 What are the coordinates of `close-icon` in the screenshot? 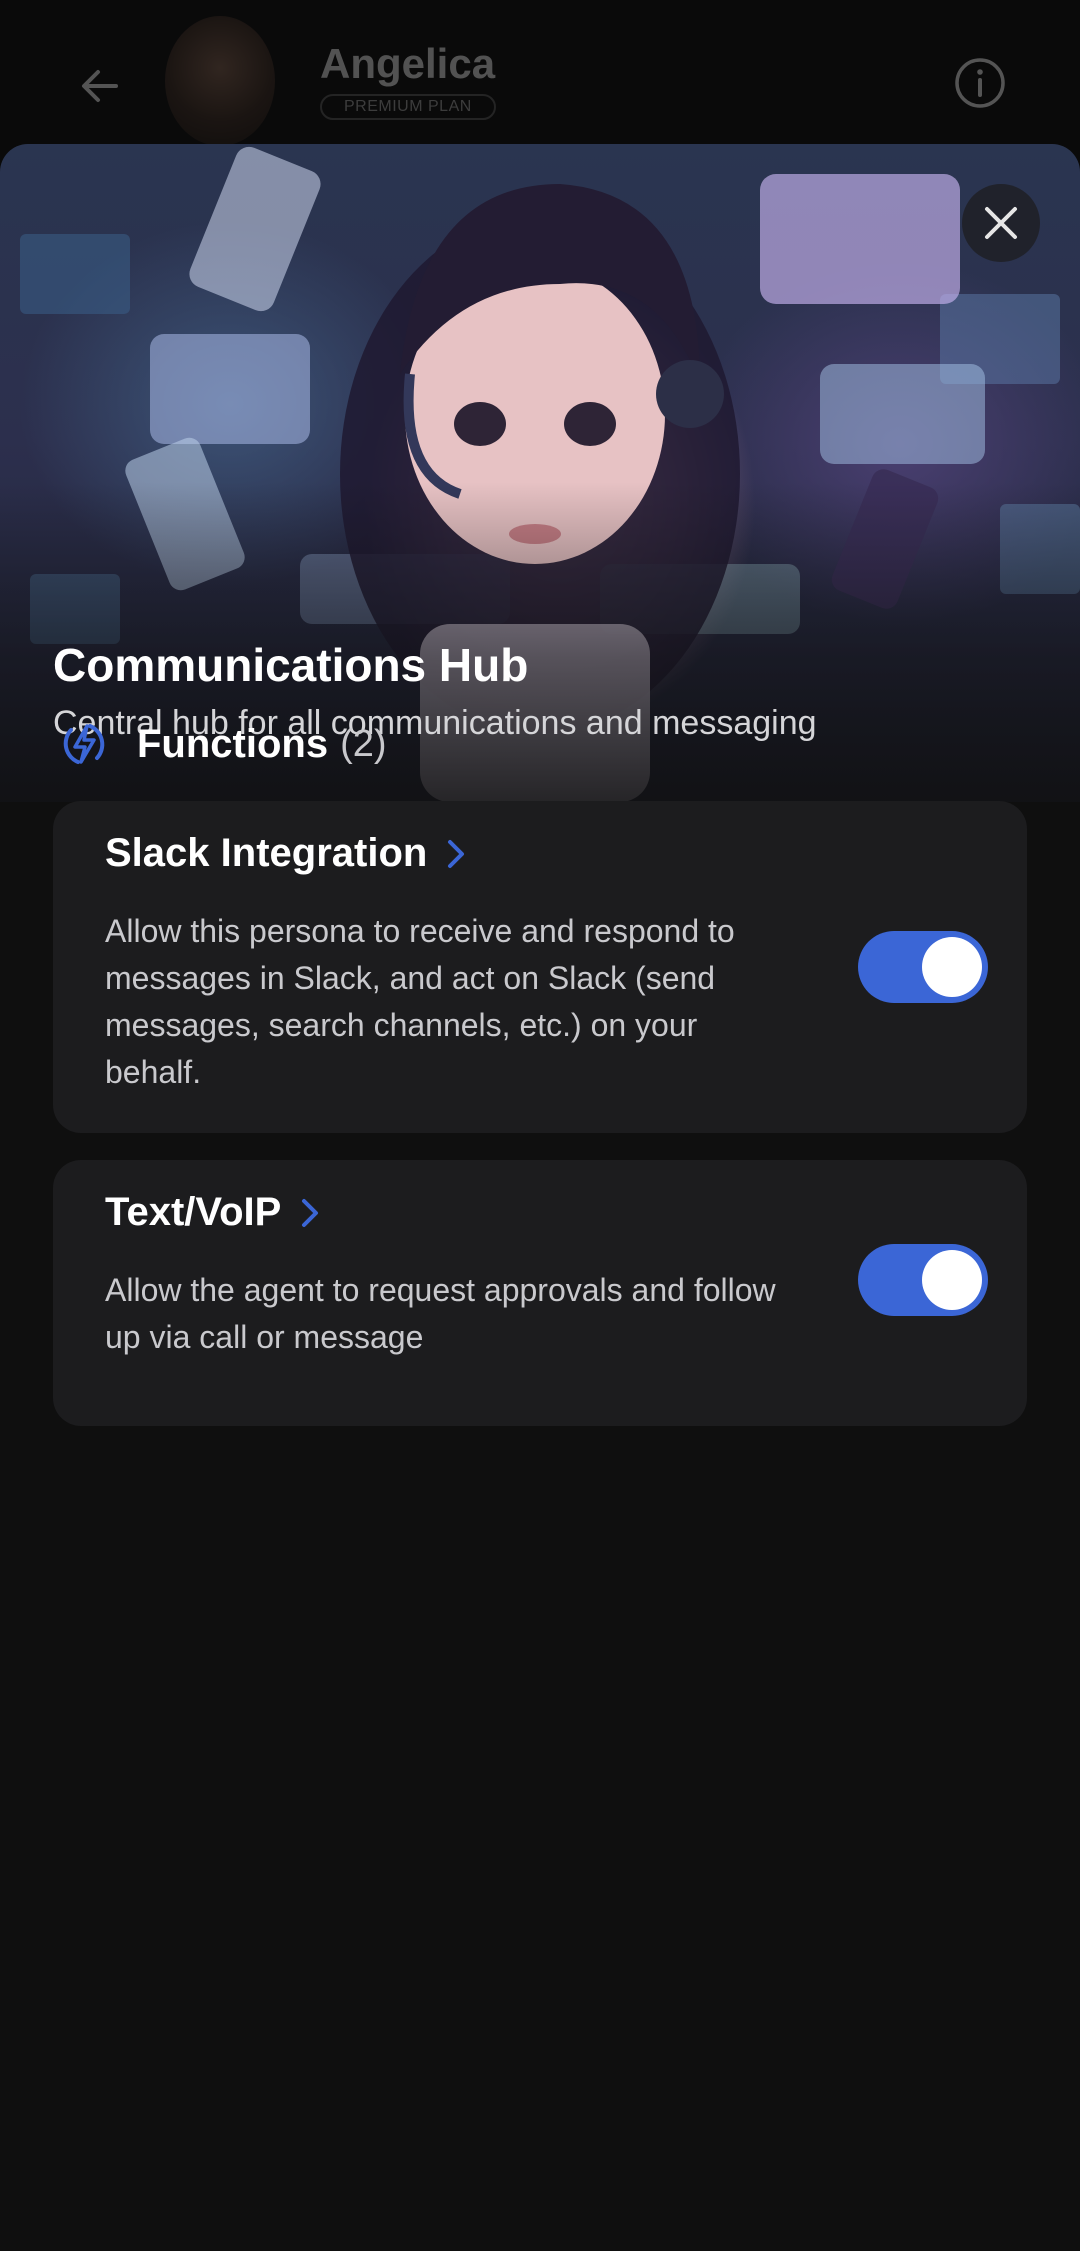 It's located at (1001, 223).